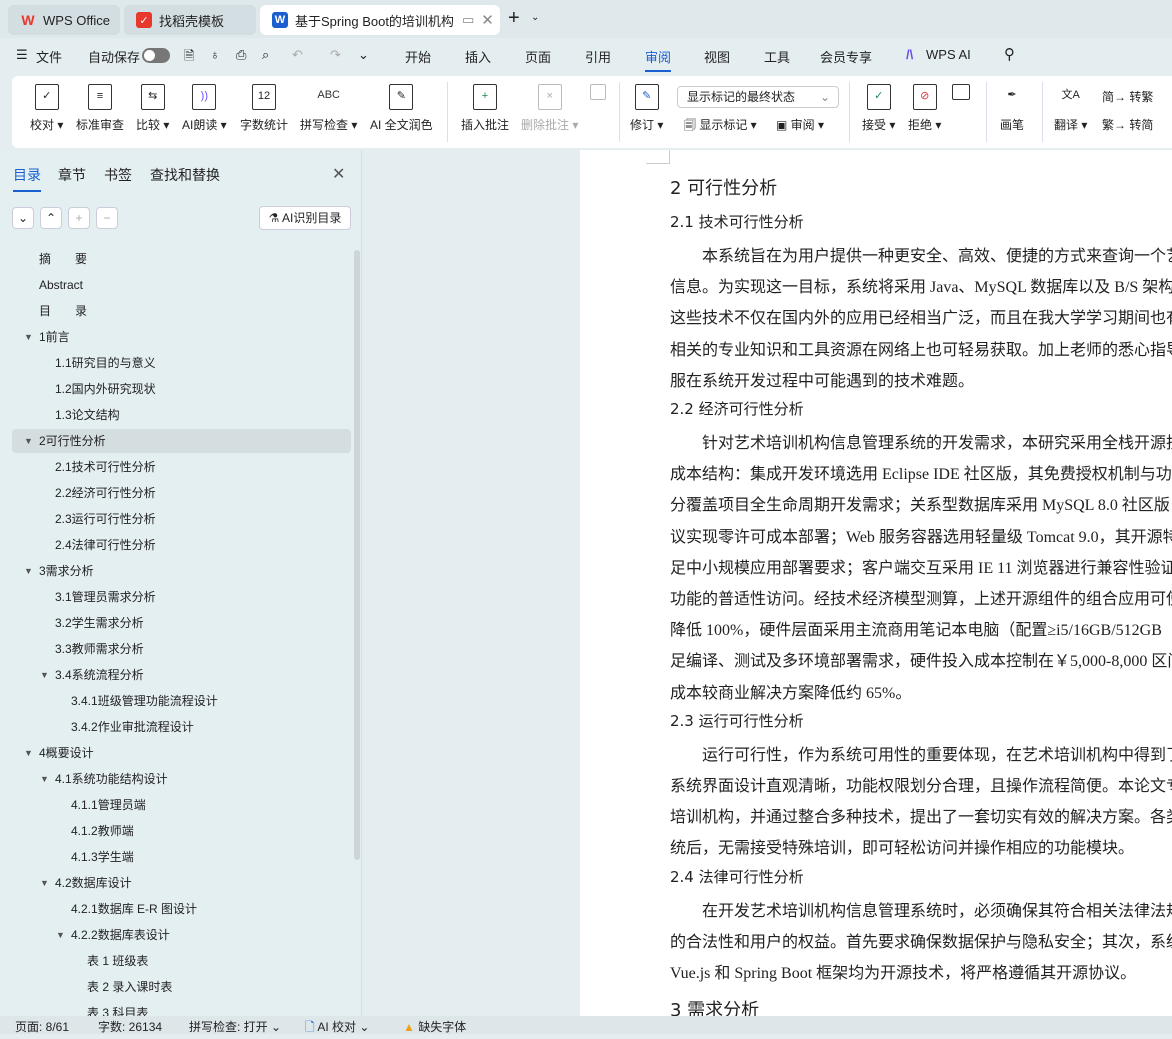 This screenshot has height=1039, width=1172. Describe the element at coordinates (46, 108) in the screenshot. I see `proofread-button: ✓ 校对 ▾` at that location.